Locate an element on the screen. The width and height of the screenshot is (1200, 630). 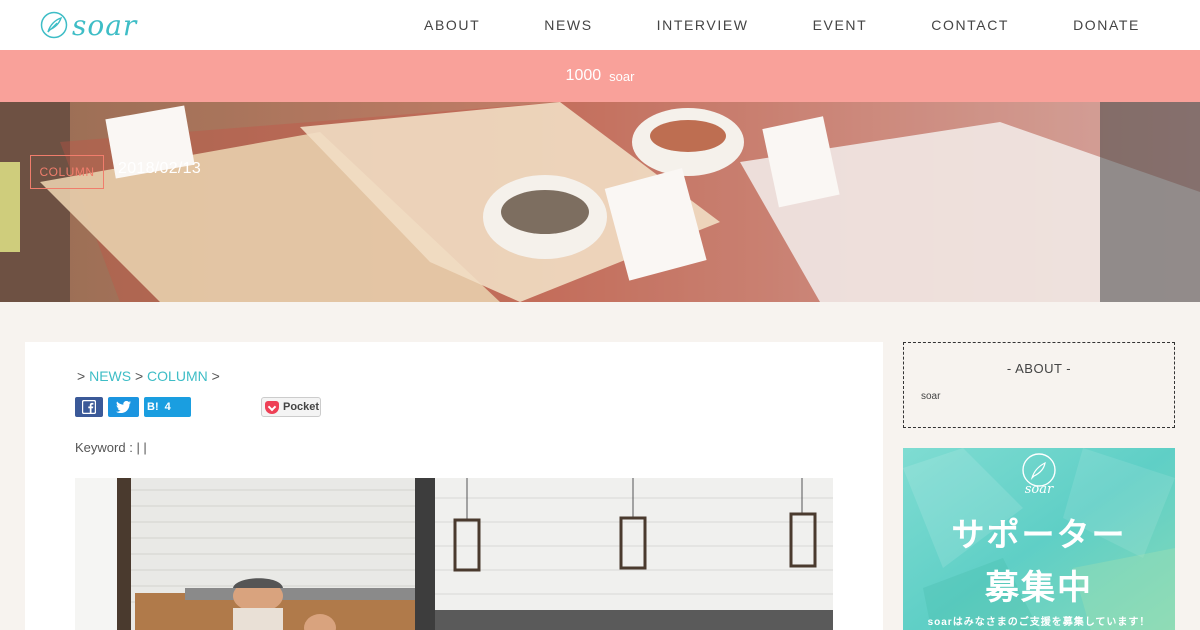
supporter-caption: soarはみなさまのご支援を募集しています！ is located at coordinates (1039, 622).